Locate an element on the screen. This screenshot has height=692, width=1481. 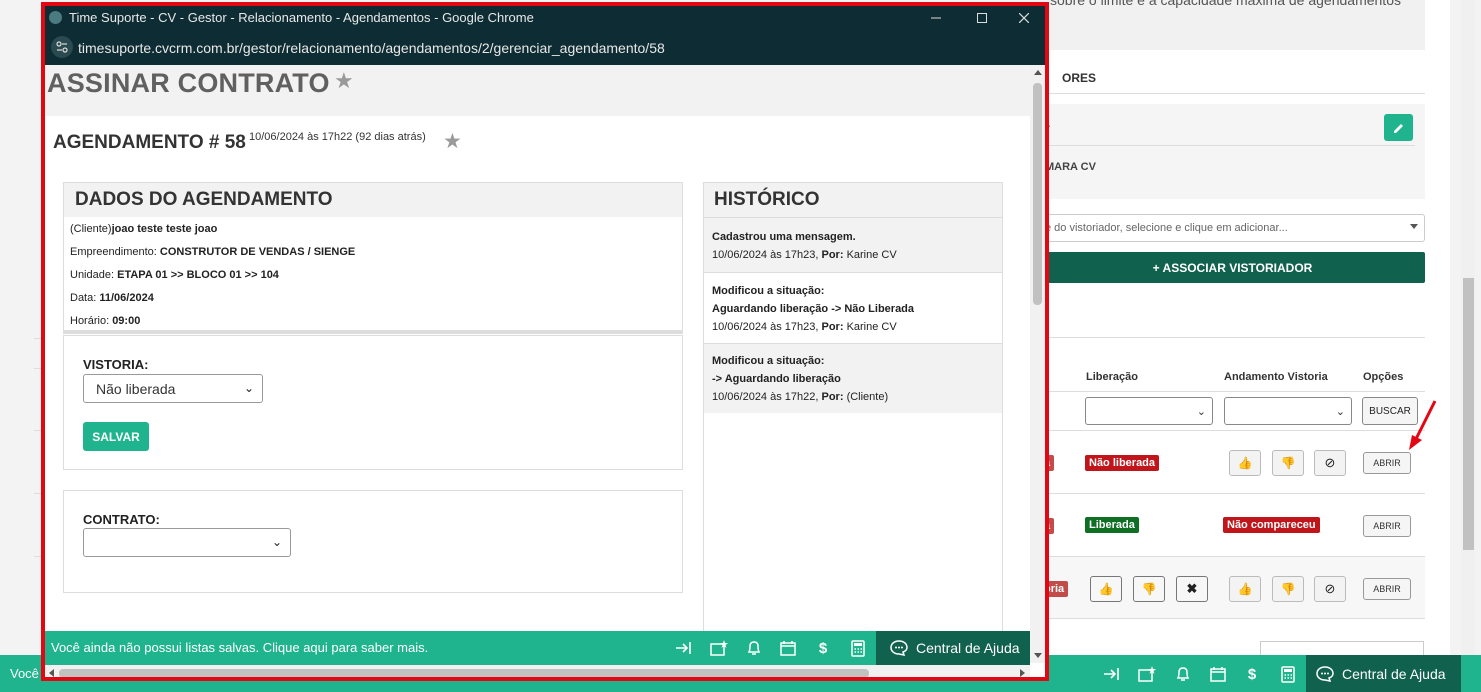
agendamento-title: AGENDAMENTO # 58 is located at coordinates (149, 142).